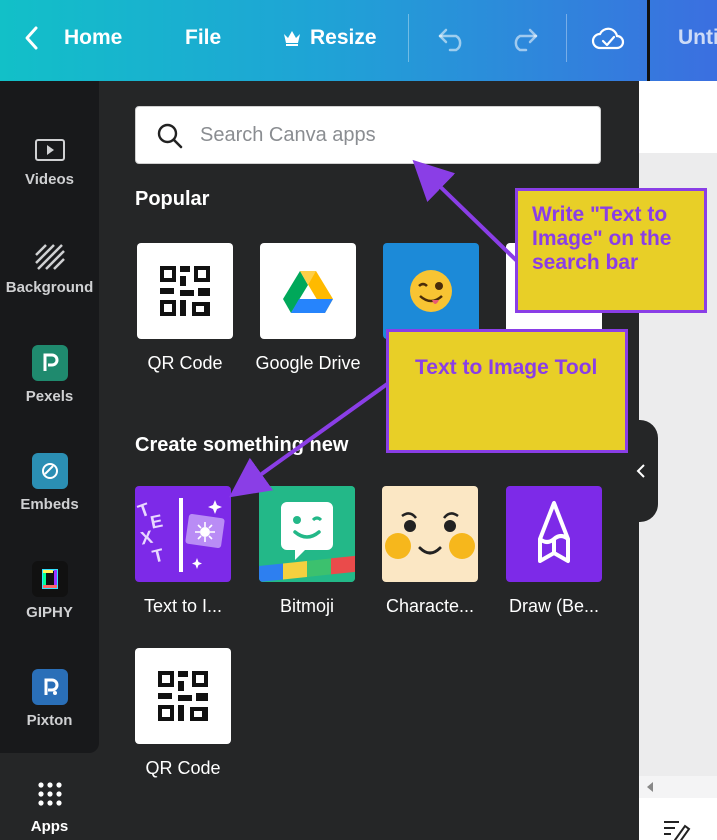 This screenshot has width=717, height=840. I want to click on search-bar, so click(368, 135).